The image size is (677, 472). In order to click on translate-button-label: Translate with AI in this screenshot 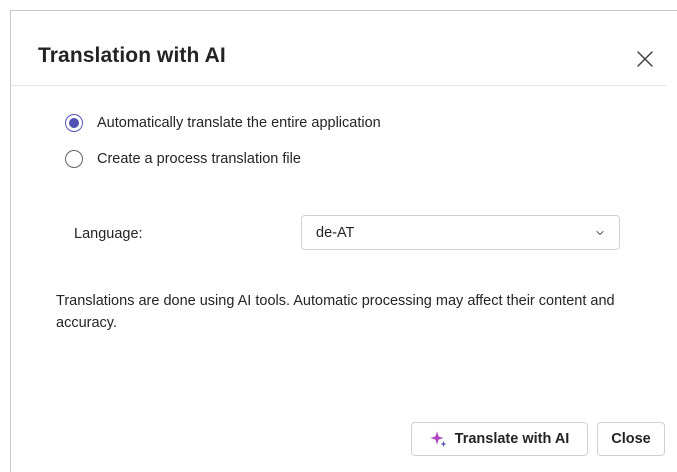, I will do `click(512, 439)`.